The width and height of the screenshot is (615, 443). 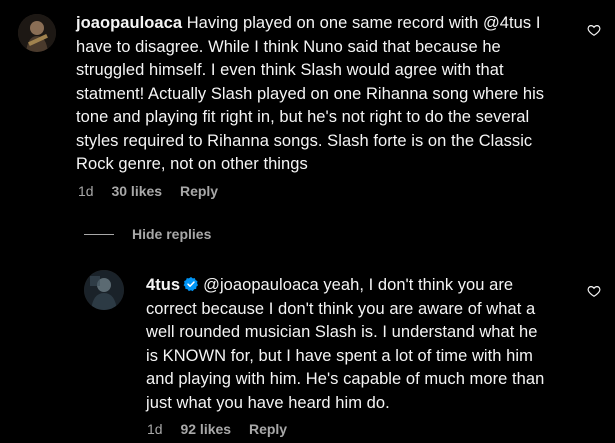 What do you see at coordinates (129, 23) in the screenshot?
I see `comment-username: joaopauloaca` at bounding box center [129, 23].